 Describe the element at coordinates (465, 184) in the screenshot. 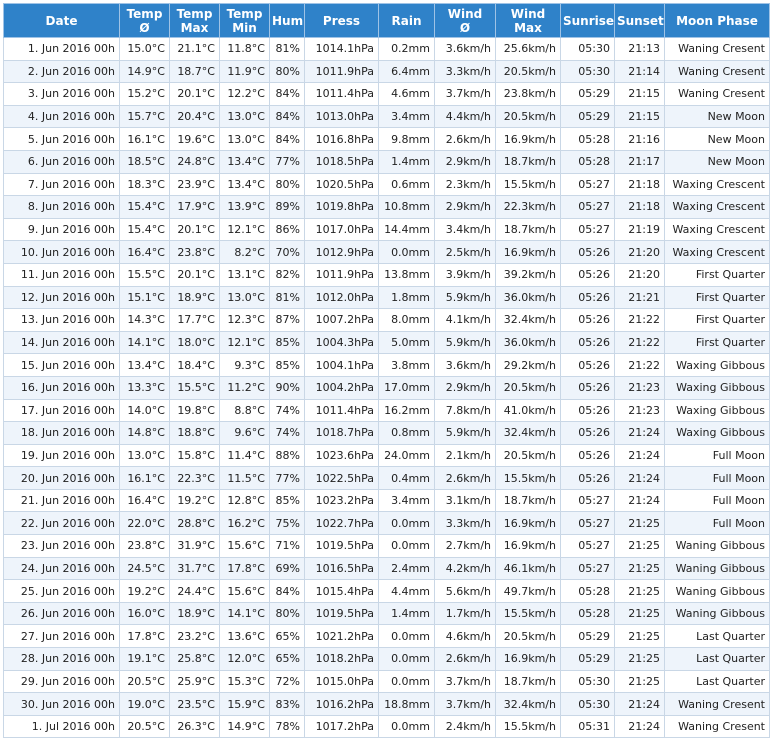

I see `cell-wind-avg: 2.3km/h` at that location.